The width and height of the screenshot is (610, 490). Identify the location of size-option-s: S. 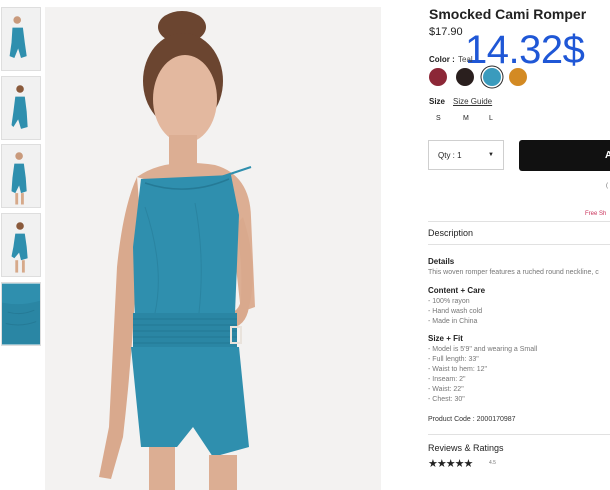
(438, 118).